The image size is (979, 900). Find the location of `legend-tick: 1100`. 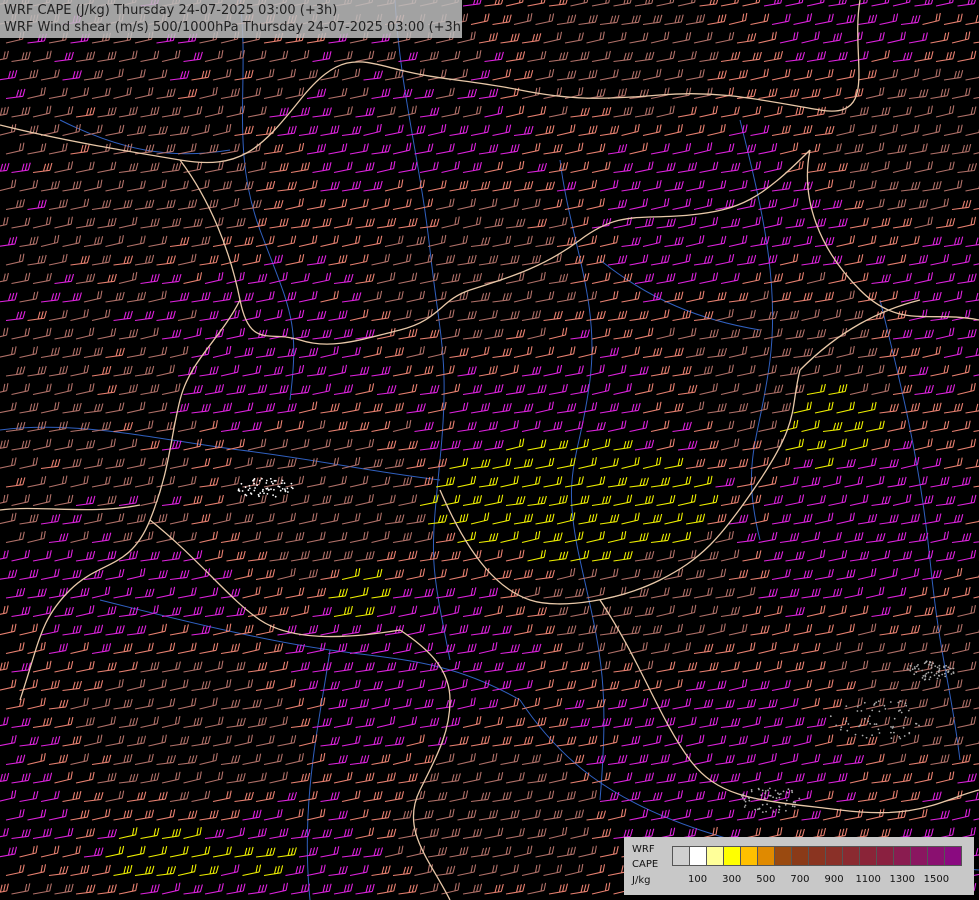

legend-tick: 1100 is located at coordinates (868, 879).